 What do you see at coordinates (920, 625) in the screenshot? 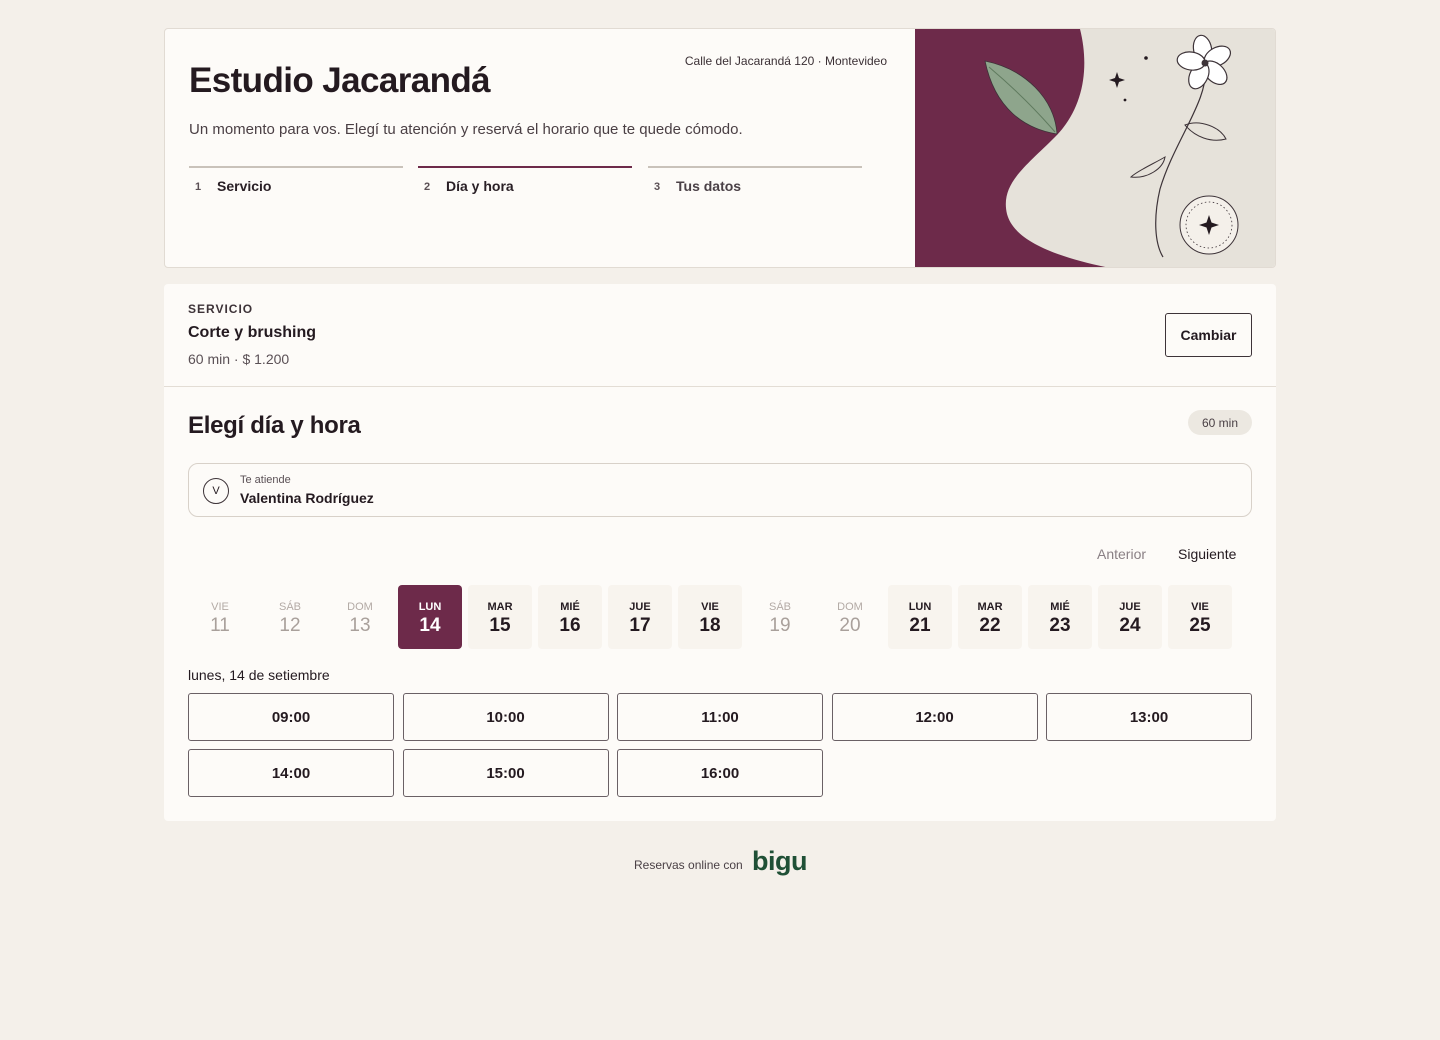
I see `day-number: 21` at bounding box center [920, 625].